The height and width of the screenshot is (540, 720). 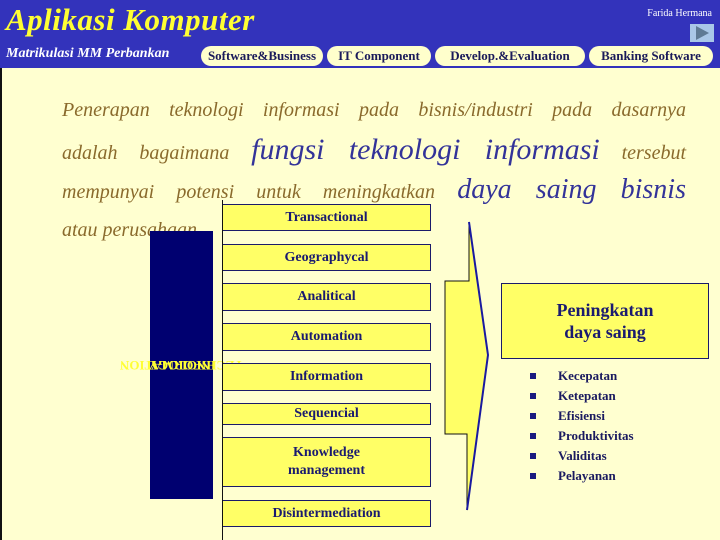 What do you see at coordinates (587, 475) in the screenshot?
I see `benefit-label: Pelayanan` at bounding box center [587, 475].